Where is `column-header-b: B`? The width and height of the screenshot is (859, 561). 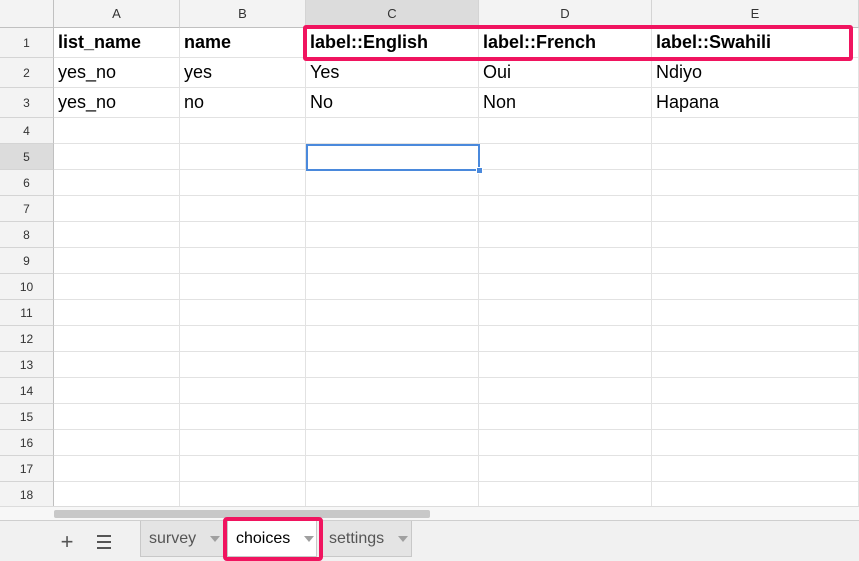 column-header-b: B is located at coordinates (243, 14).